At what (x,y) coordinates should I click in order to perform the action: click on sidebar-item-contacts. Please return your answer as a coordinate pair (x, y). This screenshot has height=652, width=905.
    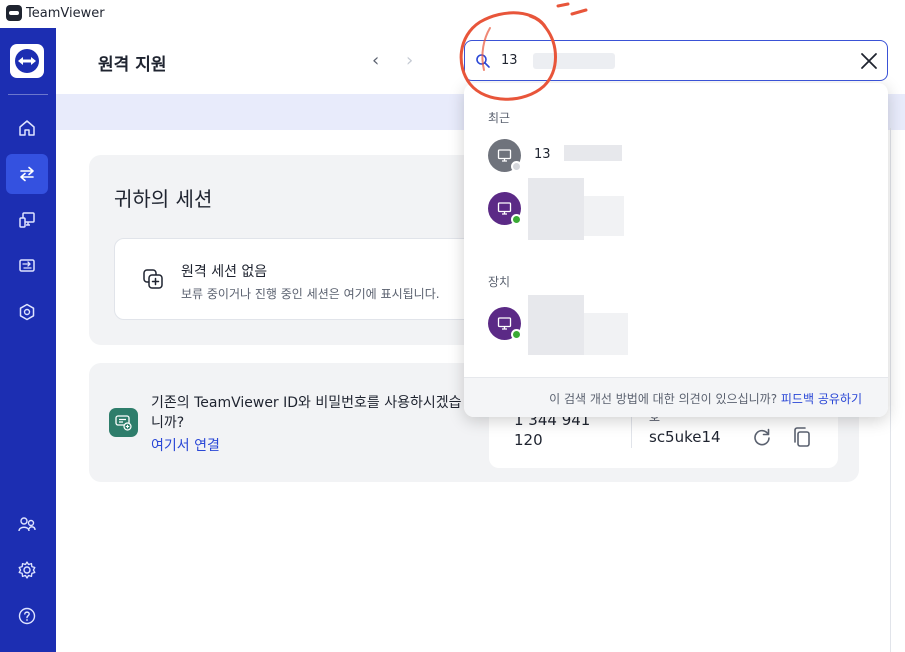
    Looking at the image, I should click on (27, 524).